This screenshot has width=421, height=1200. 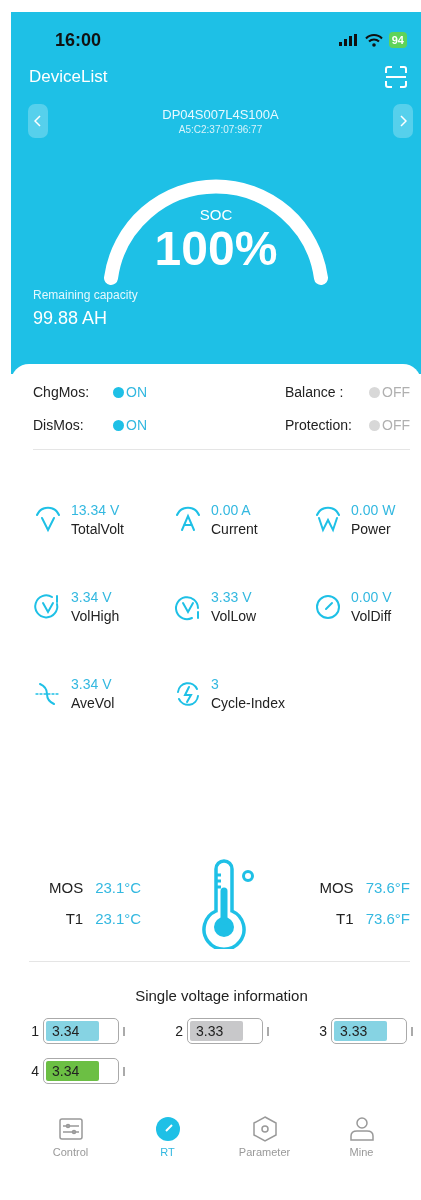 I want to click on sliders-icon, so click(x=70, y=1129).